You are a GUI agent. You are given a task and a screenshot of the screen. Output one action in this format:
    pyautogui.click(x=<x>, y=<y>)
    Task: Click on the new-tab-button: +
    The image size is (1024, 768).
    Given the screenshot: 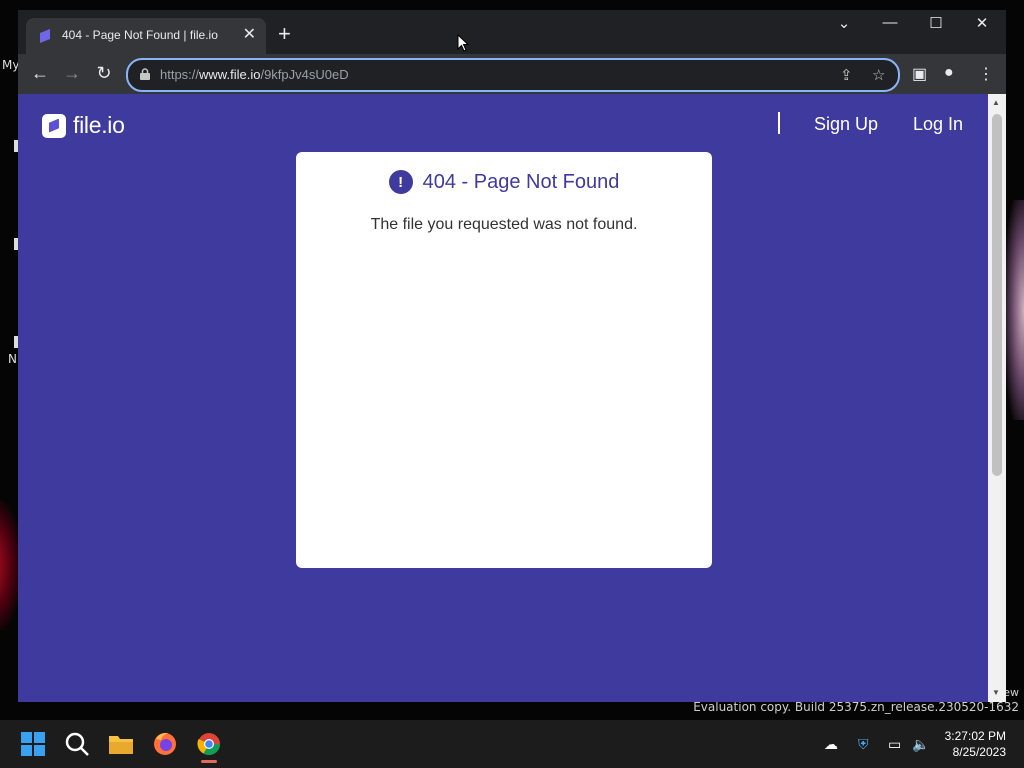 What is the action you would take?
    pyautogui.click(x=284, y=34)
    